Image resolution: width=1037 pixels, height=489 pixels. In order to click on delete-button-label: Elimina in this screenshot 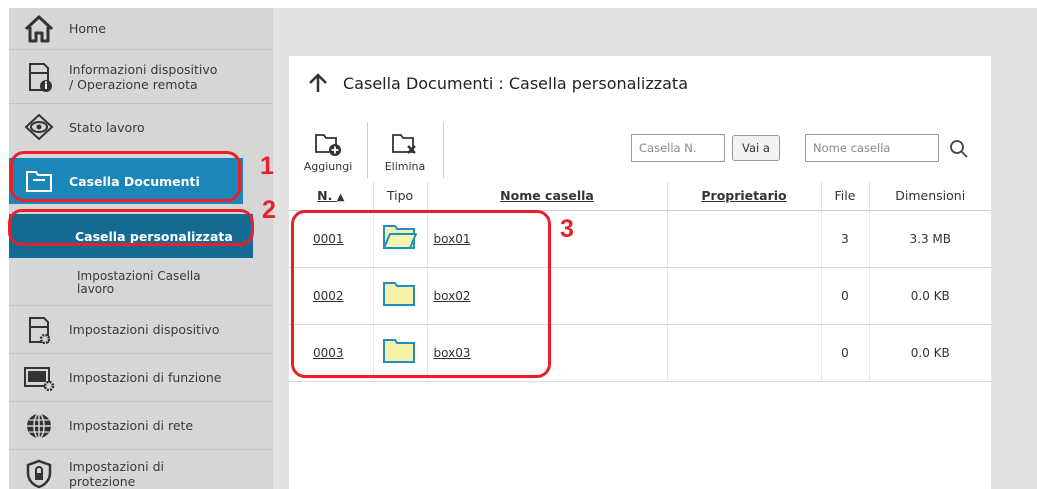, I will do `click(405, 166)`.